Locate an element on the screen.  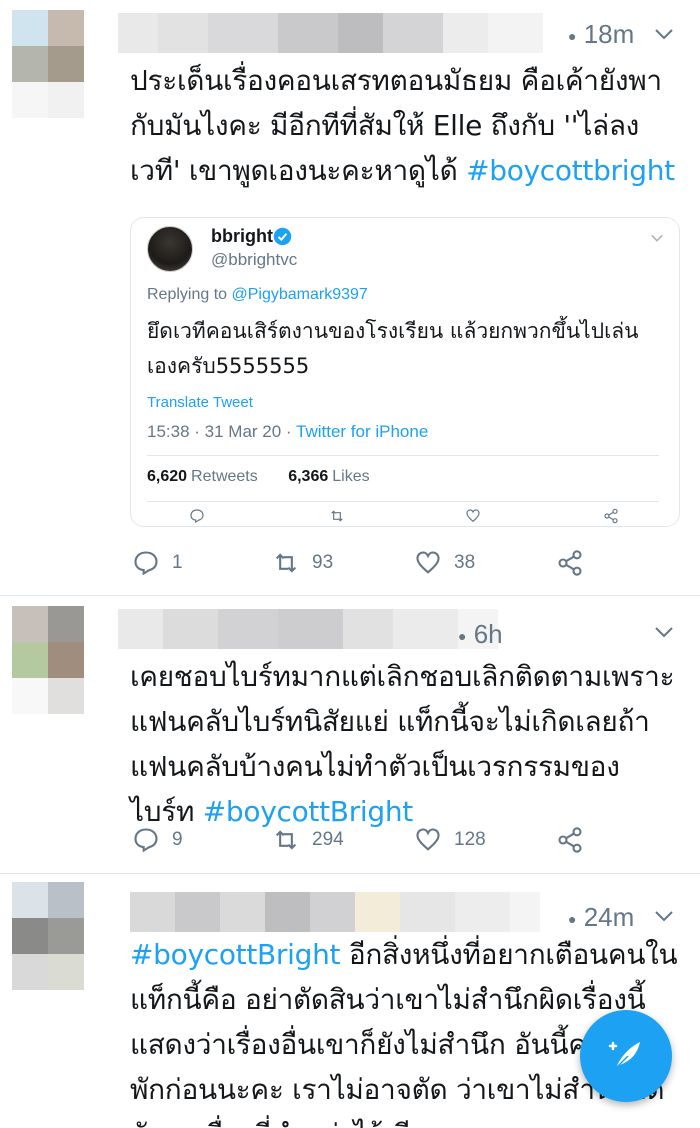
hashtag-link: #boycottBright is located at coordinates (235, 954).